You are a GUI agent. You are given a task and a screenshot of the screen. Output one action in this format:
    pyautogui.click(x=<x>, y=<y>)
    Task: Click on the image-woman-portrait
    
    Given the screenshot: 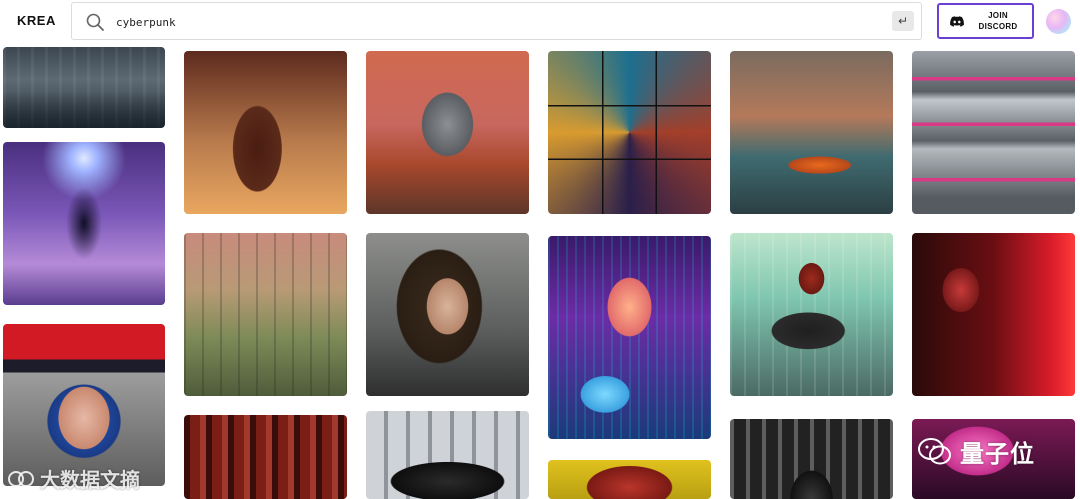 What is the action you would take?
    pyautogui.click(x=447, y=314)
    